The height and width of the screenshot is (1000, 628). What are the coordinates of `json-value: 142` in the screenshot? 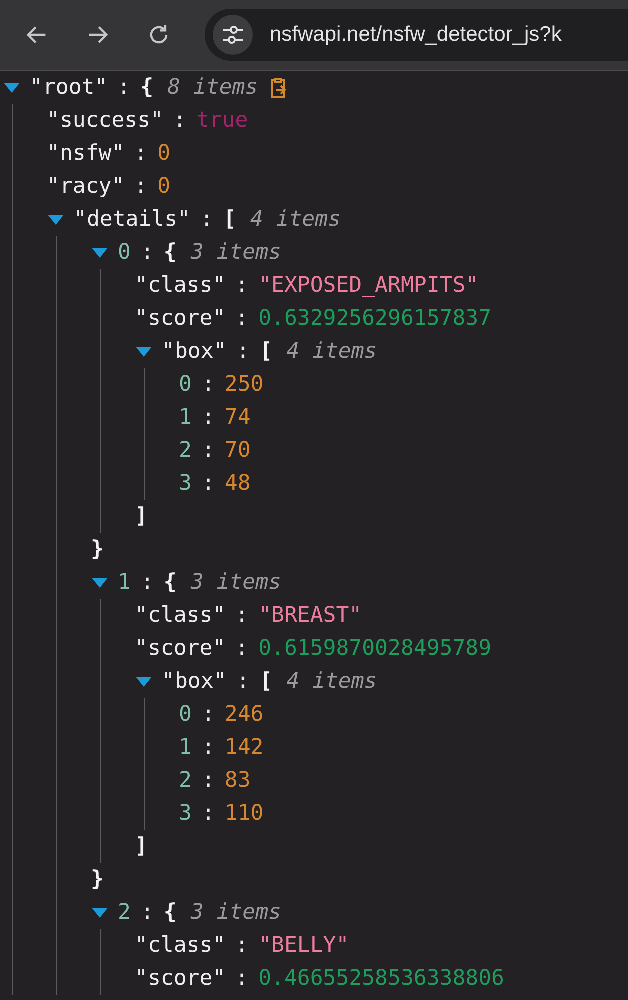 It's located at (244, 747).